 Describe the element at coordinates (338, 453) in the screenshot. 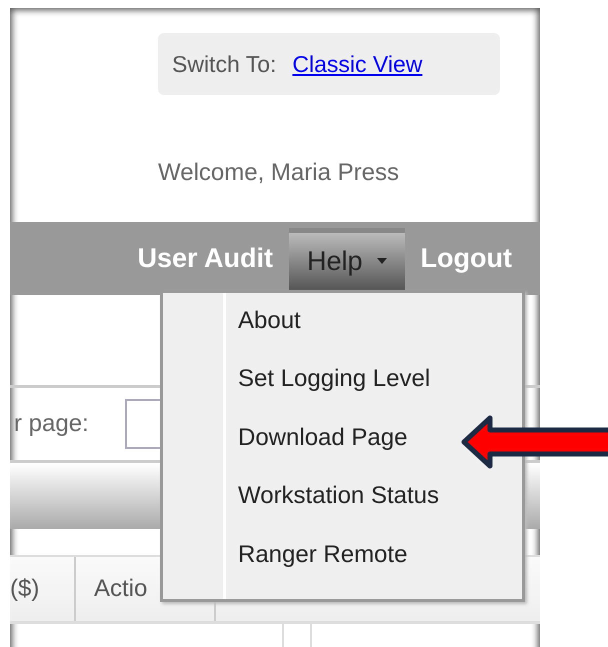

I see `menu-item: Download Page` at that location.